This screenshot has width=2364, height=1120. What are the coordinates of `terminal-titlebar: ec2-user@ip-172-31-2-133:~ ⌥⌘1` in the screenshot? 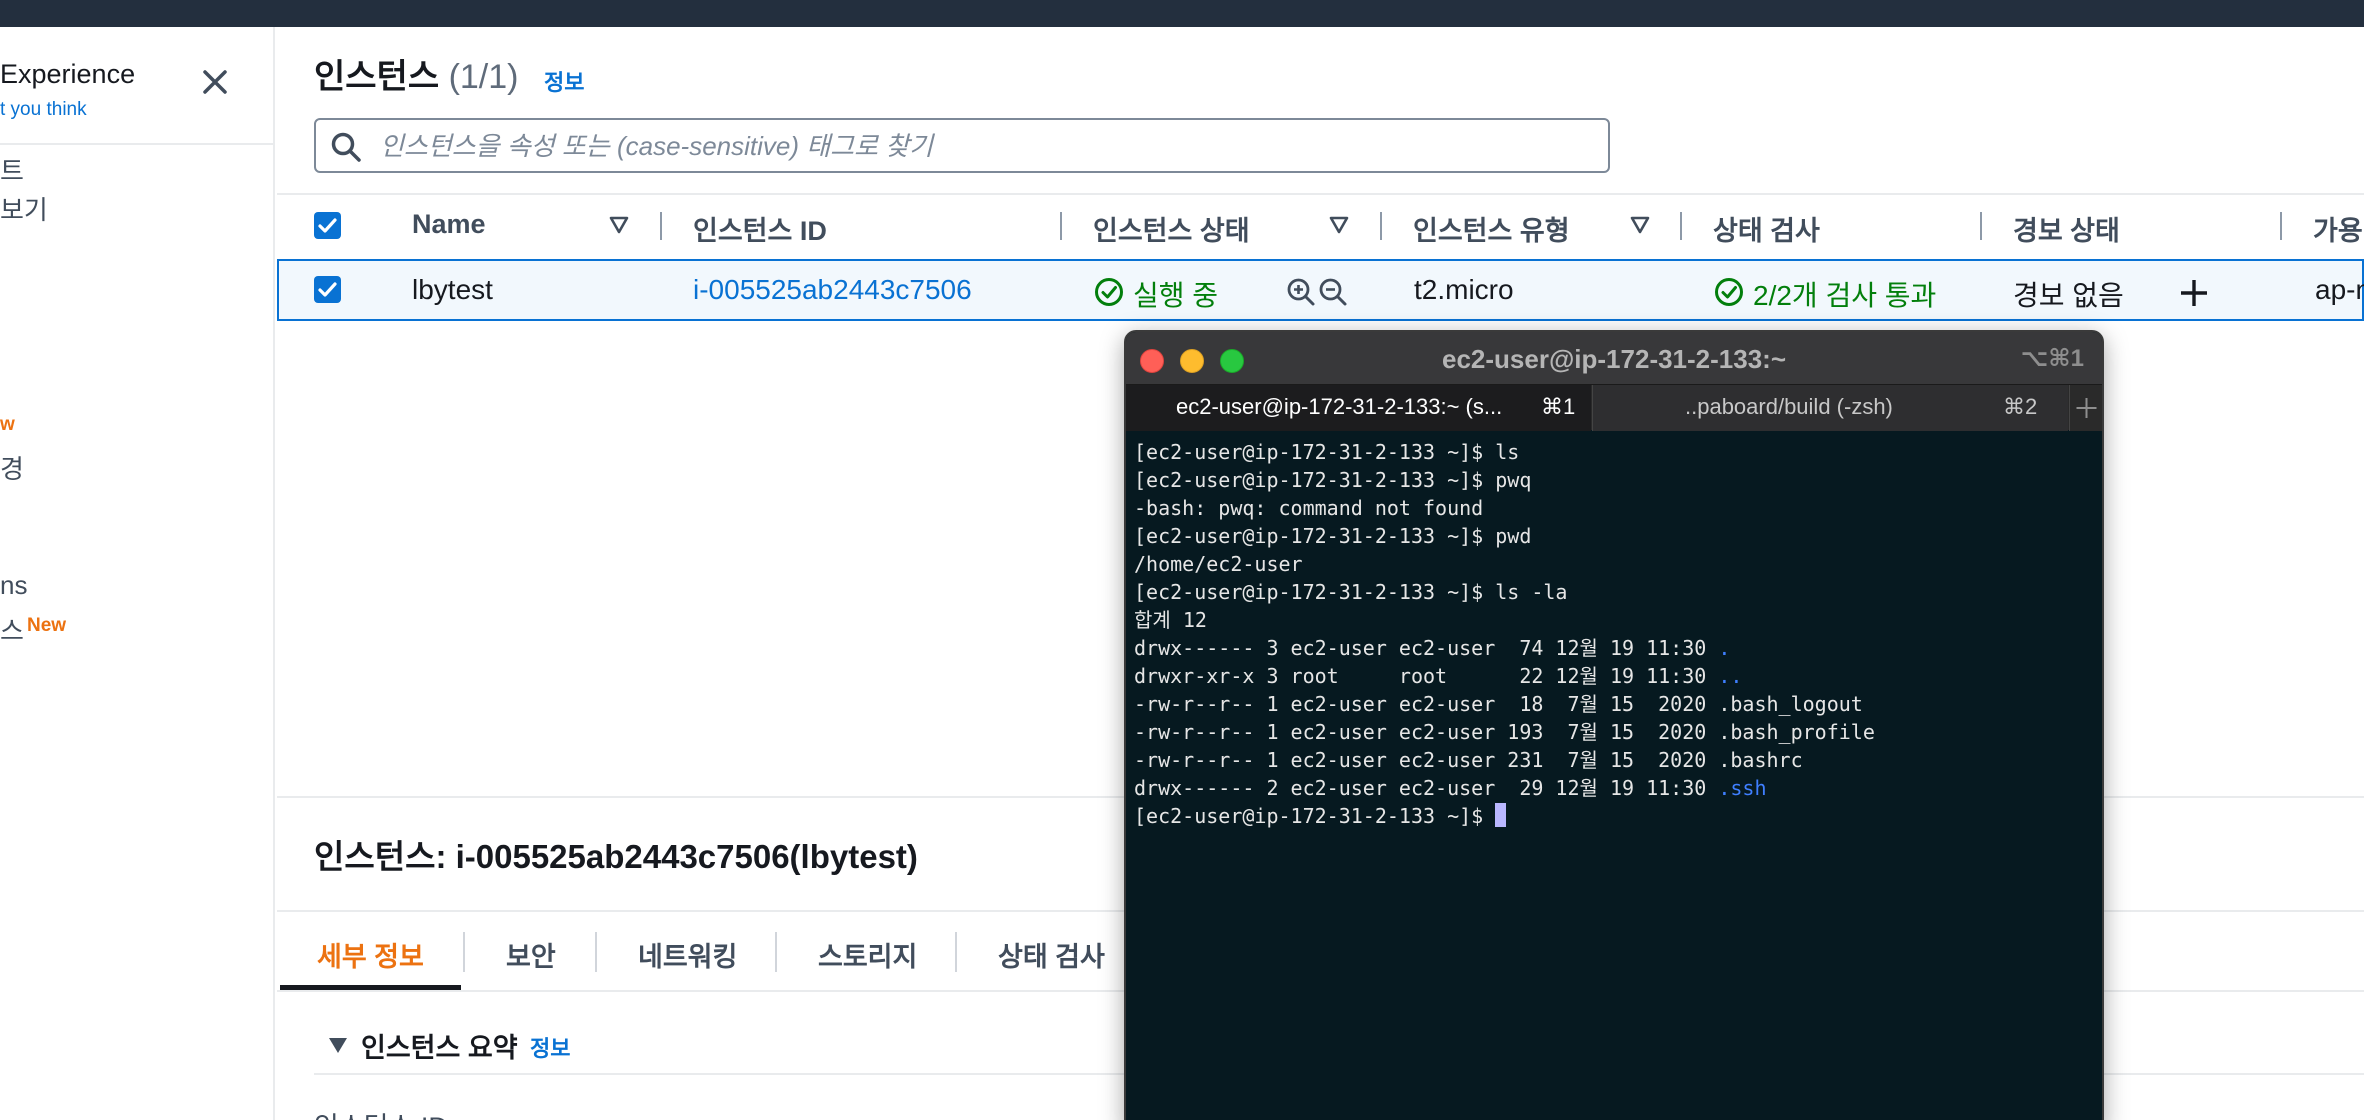 It's located at (1614, 358).